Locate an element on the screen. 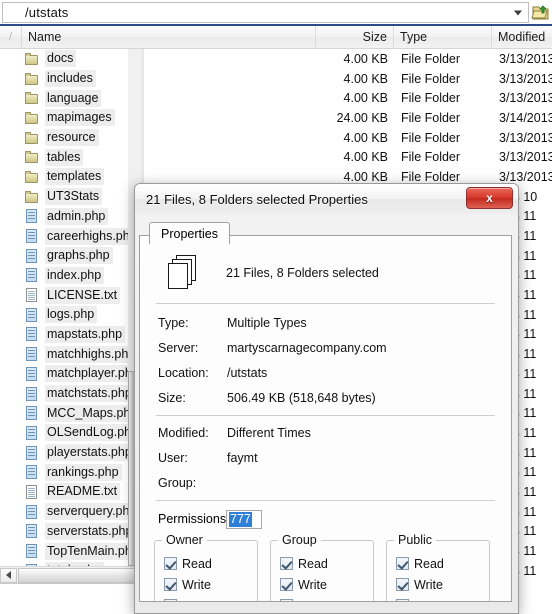  tab-properties: Properties is located at coordinates (189, 233).